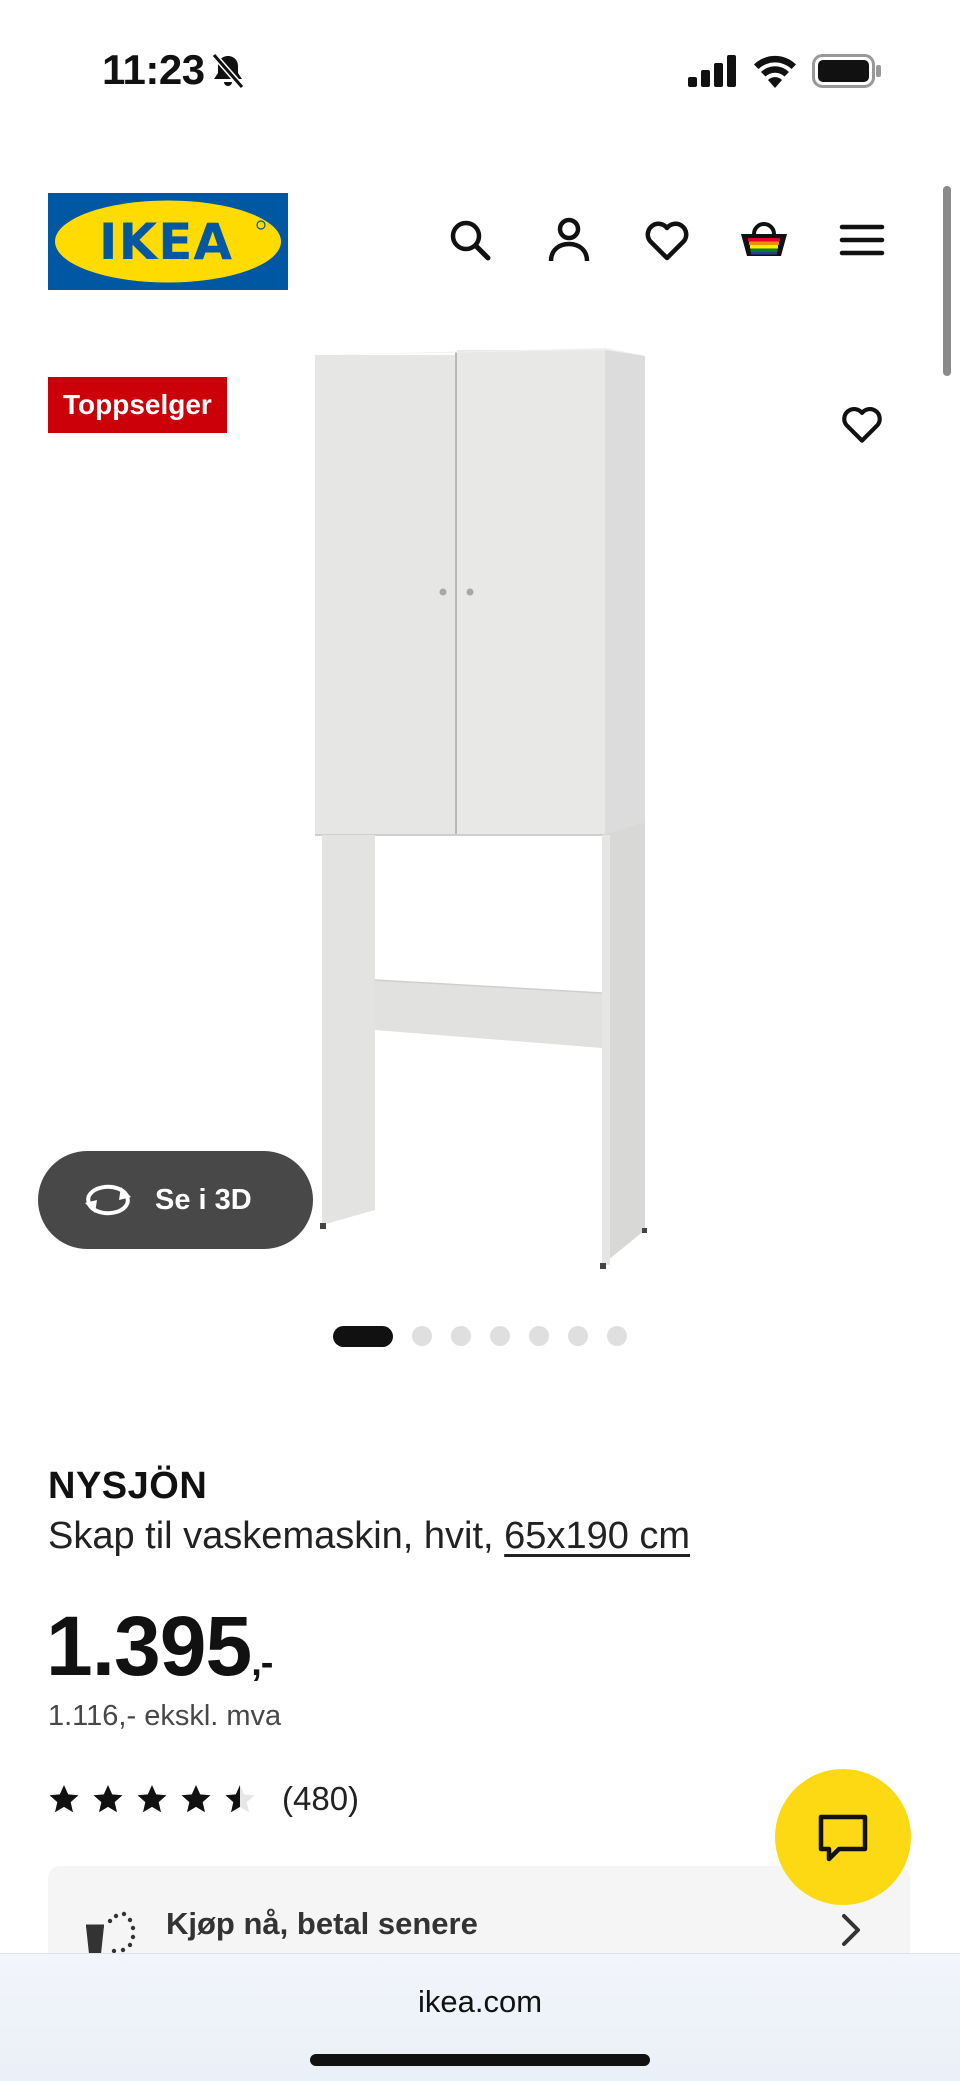 This screenshot has height=2081, width=960. Describe the element at coordinates (480, 2060) in the screenshot. I see `home-indicator` at that location.